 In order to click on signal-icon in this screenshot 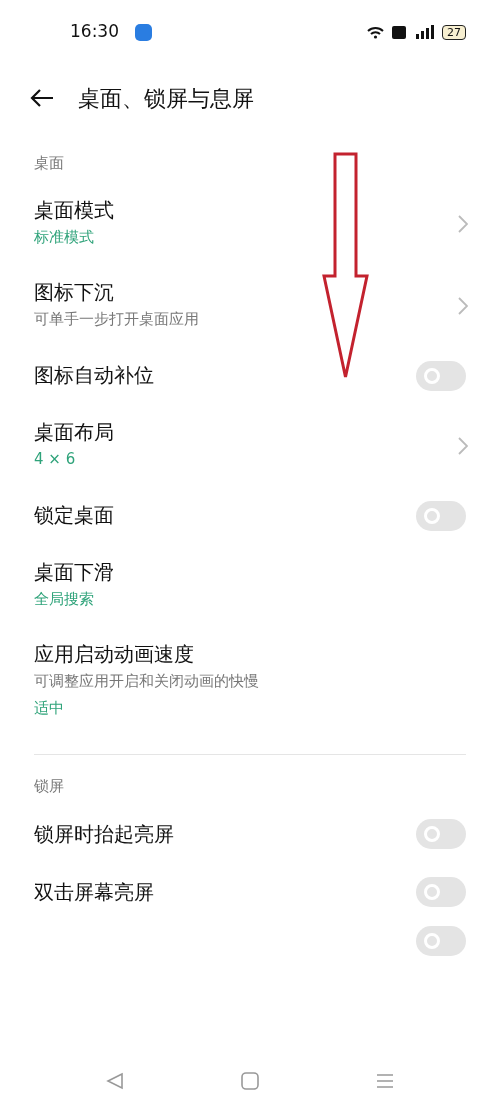, I will do `click(424, 32)`.